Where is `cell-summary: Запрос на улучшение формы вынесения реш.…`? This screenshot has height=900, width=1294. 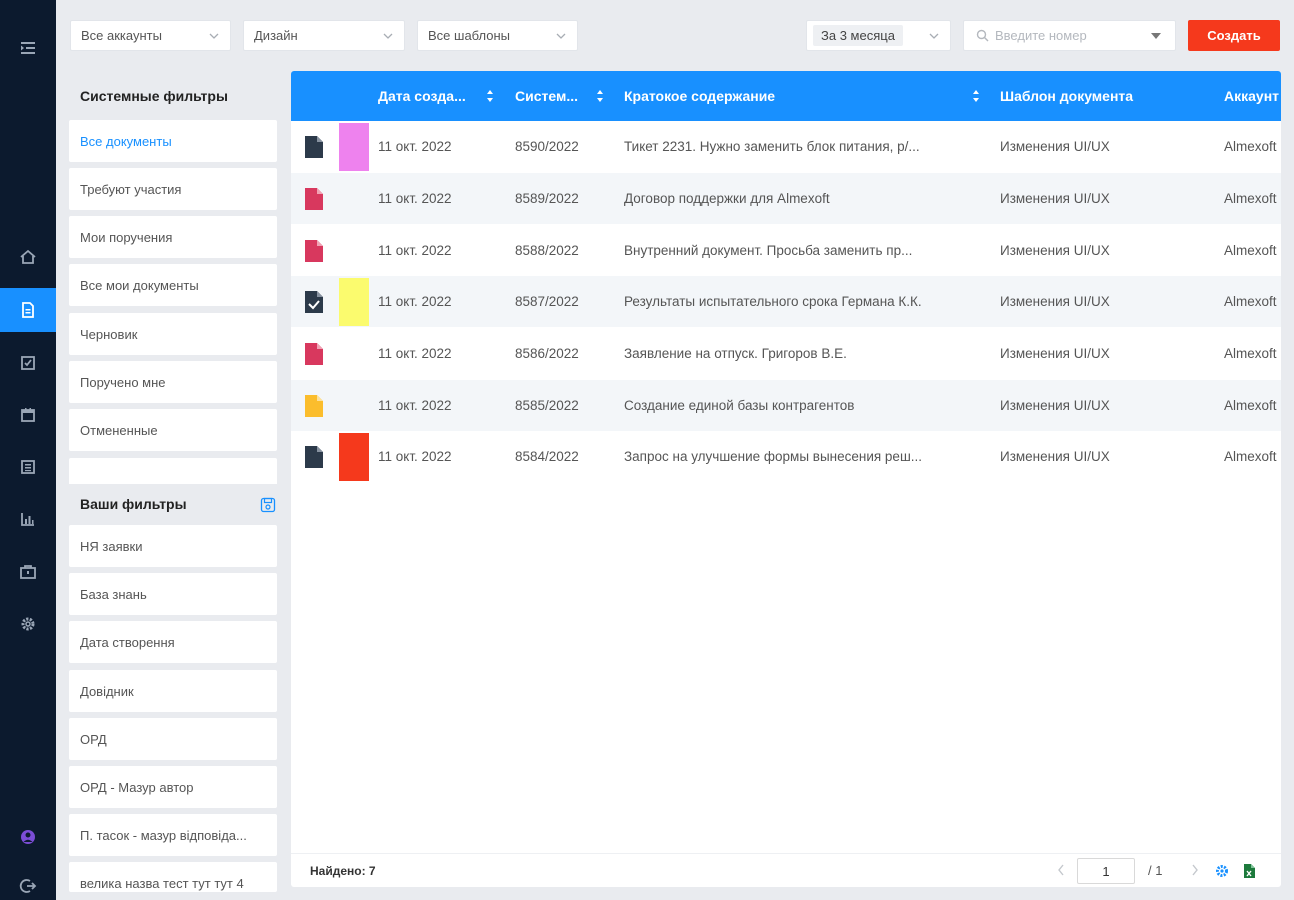 cell-summary: Запрос на улучшение формы вынесения реш.… is located at coordinates (773, 456).